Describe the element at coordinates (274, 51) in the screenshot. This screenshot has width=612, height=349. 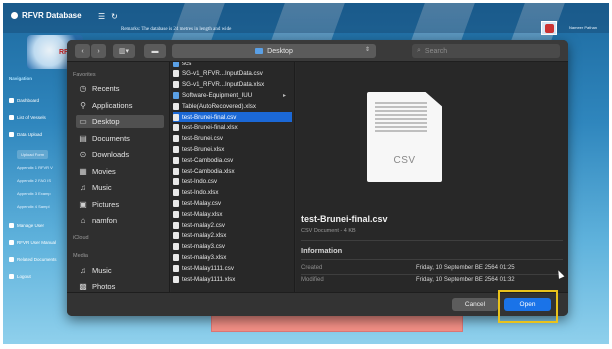
I see `location-dropdown: Desktop ⇕` at that location.